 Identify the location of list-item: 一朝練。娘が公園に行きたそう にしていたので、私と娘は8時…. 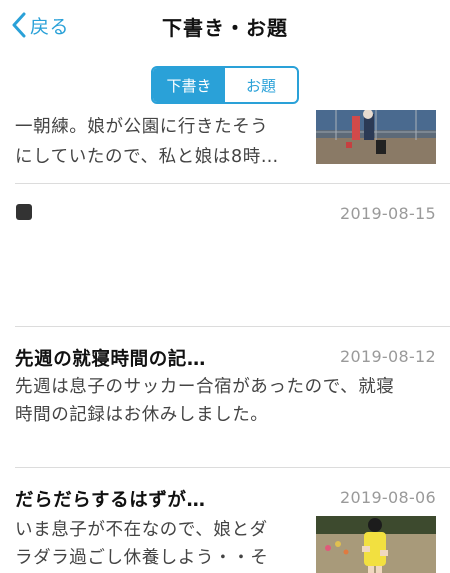
(225, 145).